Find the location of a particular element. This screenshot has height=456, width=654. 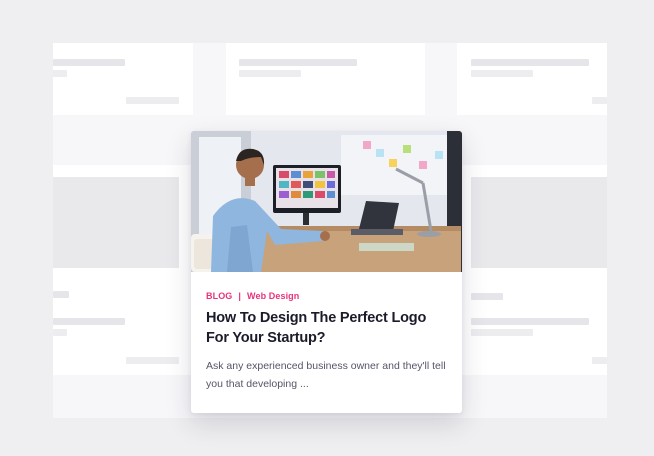

placeholder-card-top-right is located at coordinates (532, 79).